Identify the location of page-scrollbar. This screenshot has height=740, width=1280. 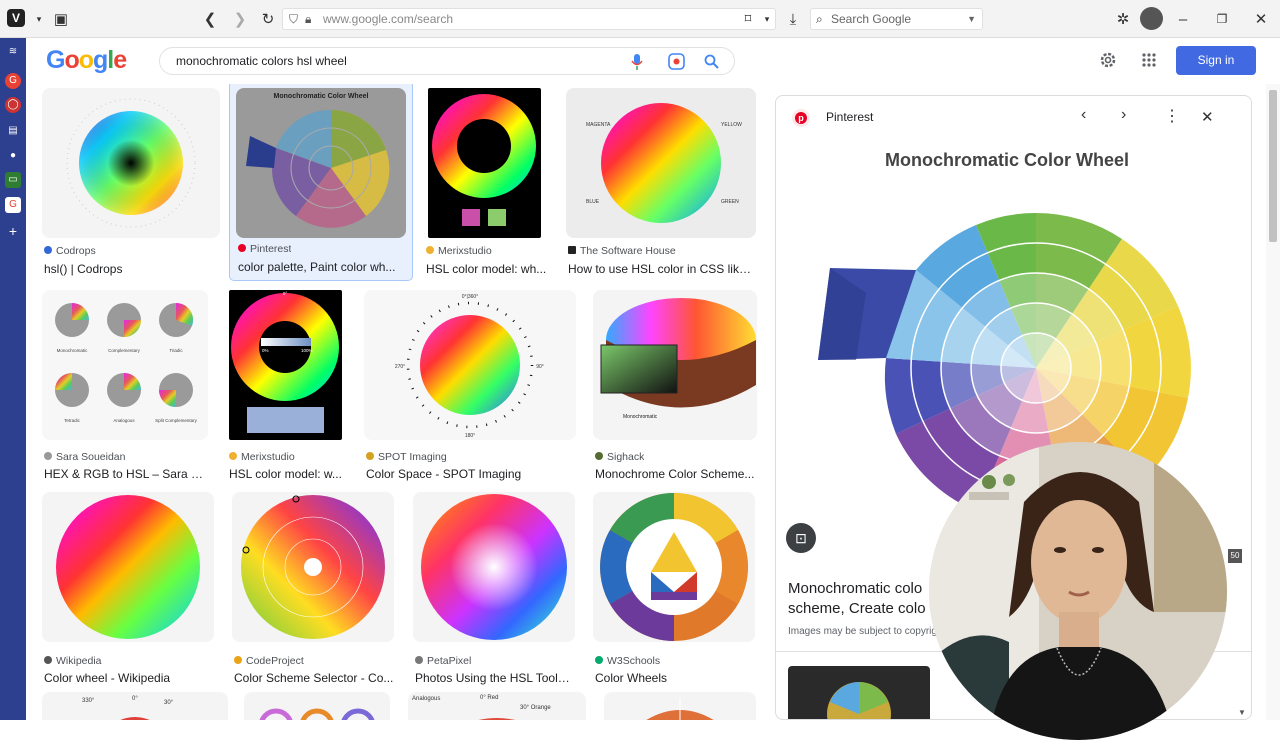
(1273, 402).